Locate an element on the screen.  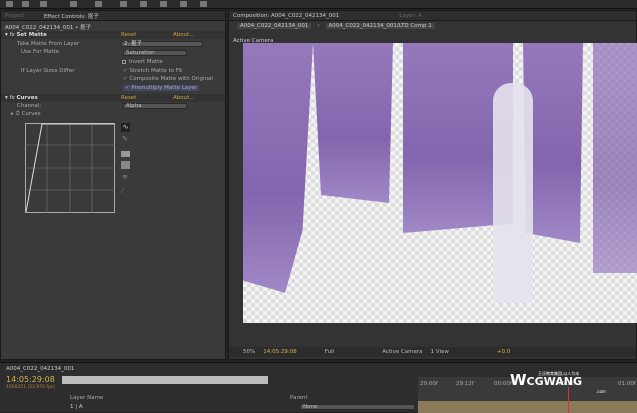
tab-project: Project is located at coordinates (14, 16).